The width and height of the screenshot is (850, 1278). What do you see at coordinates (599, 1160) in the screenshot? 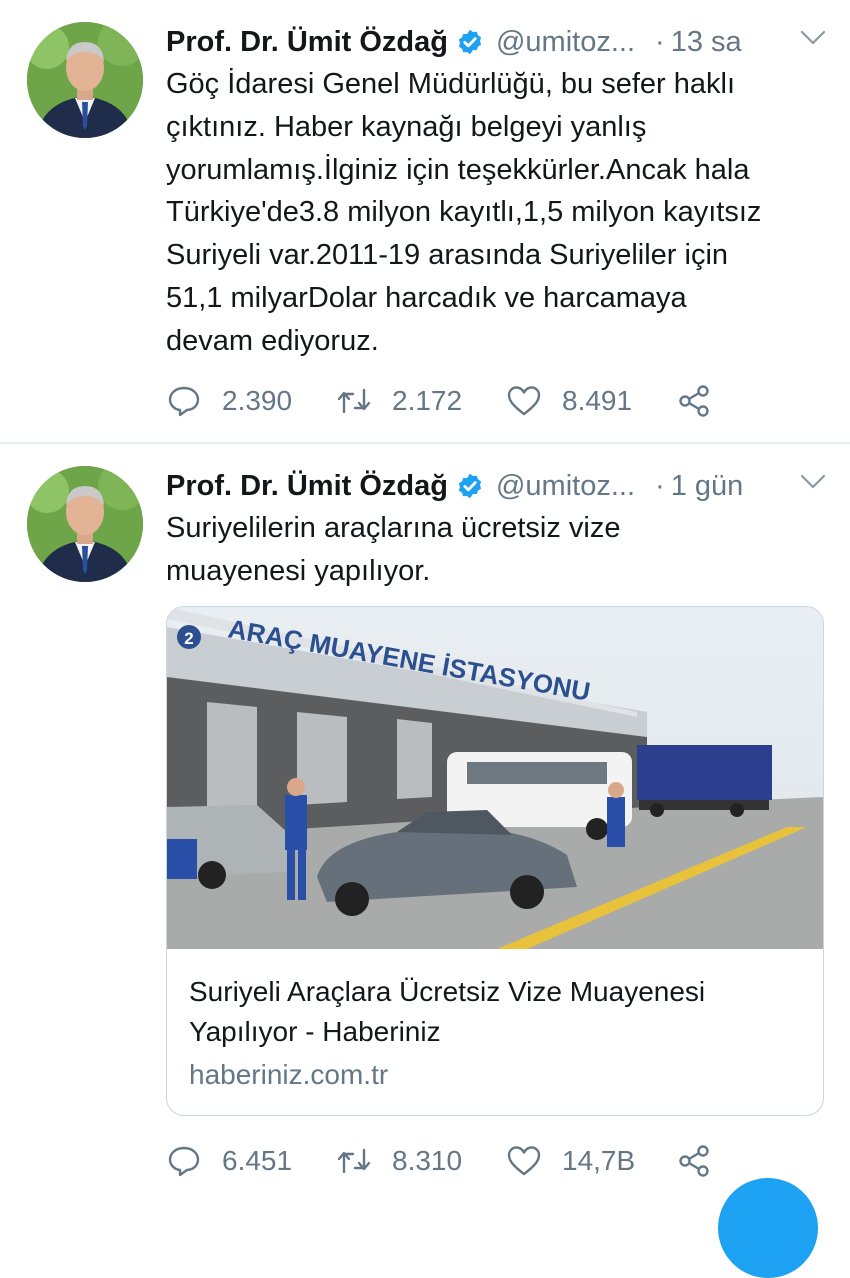
I see `like-count: 14,7B` at bounding box center [599, 1160].